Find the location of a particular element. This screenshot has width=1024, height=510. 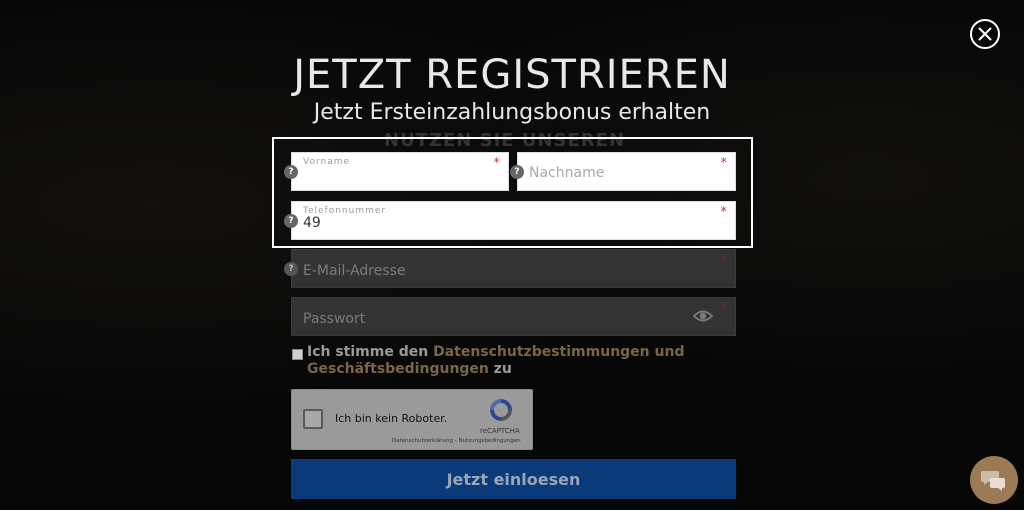

submit-button: Jetzt einloesen is located at coordinates (513, 479).